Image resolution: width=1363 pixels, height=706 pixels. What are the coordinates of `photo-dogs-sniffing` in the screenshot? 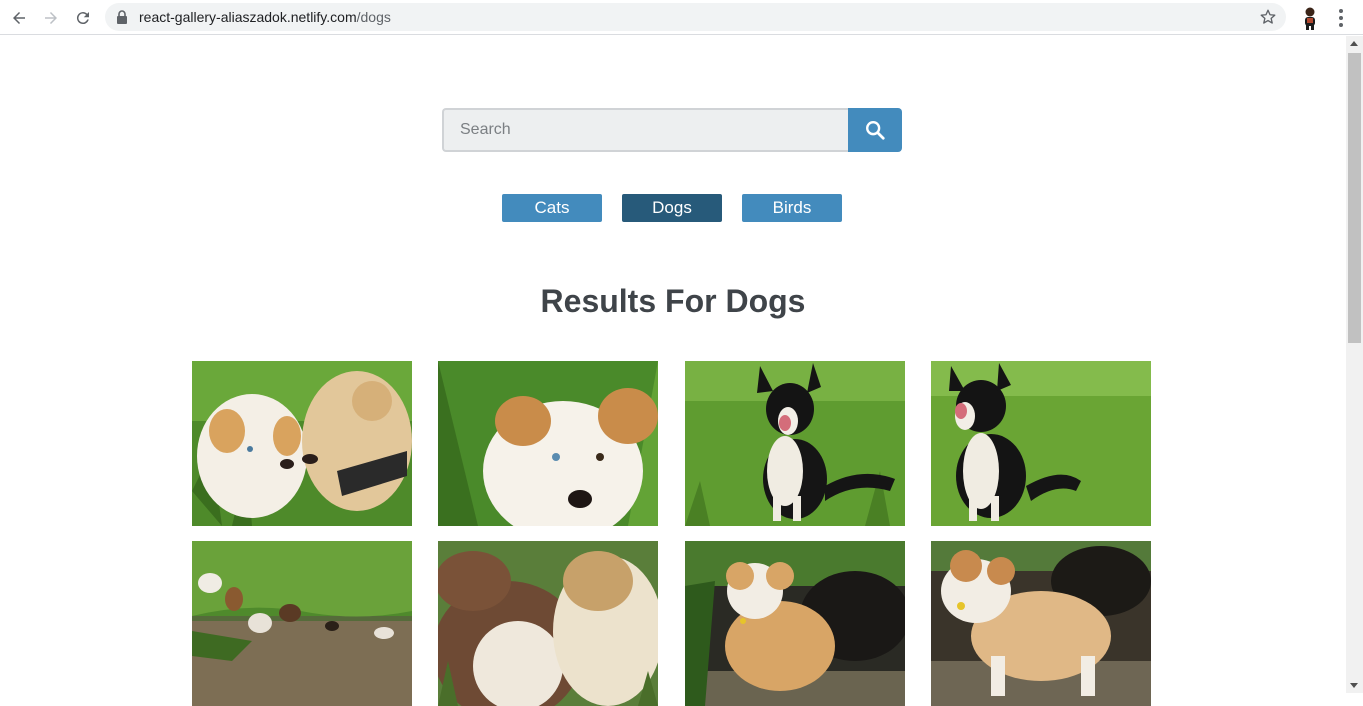 It's located at (302, 443).